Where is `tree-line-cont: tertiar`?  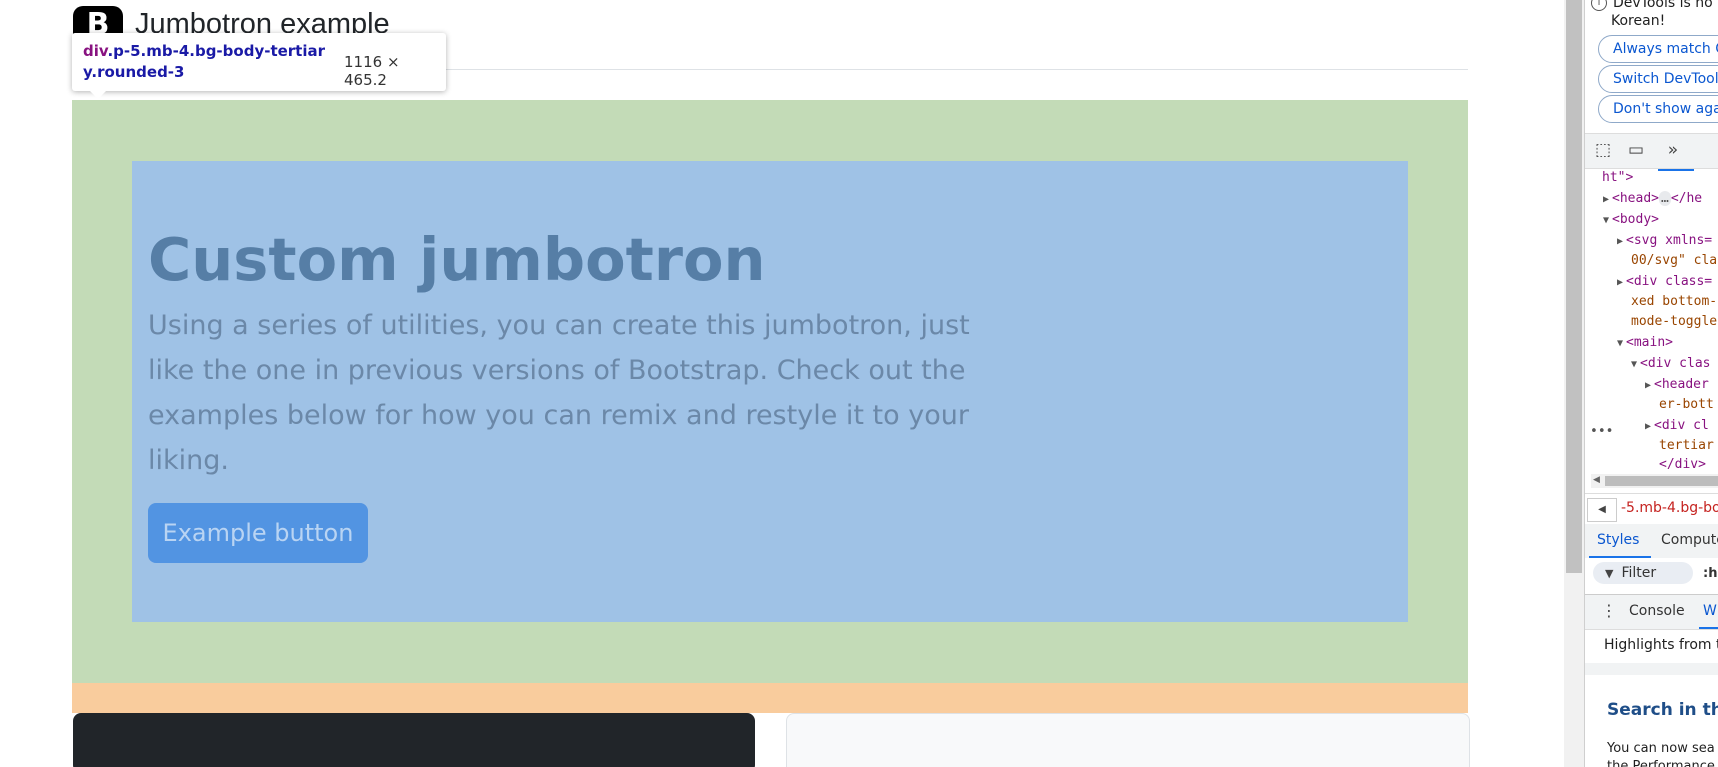 tree-line-cont: tertiar is located at coordinates (1686, 446).